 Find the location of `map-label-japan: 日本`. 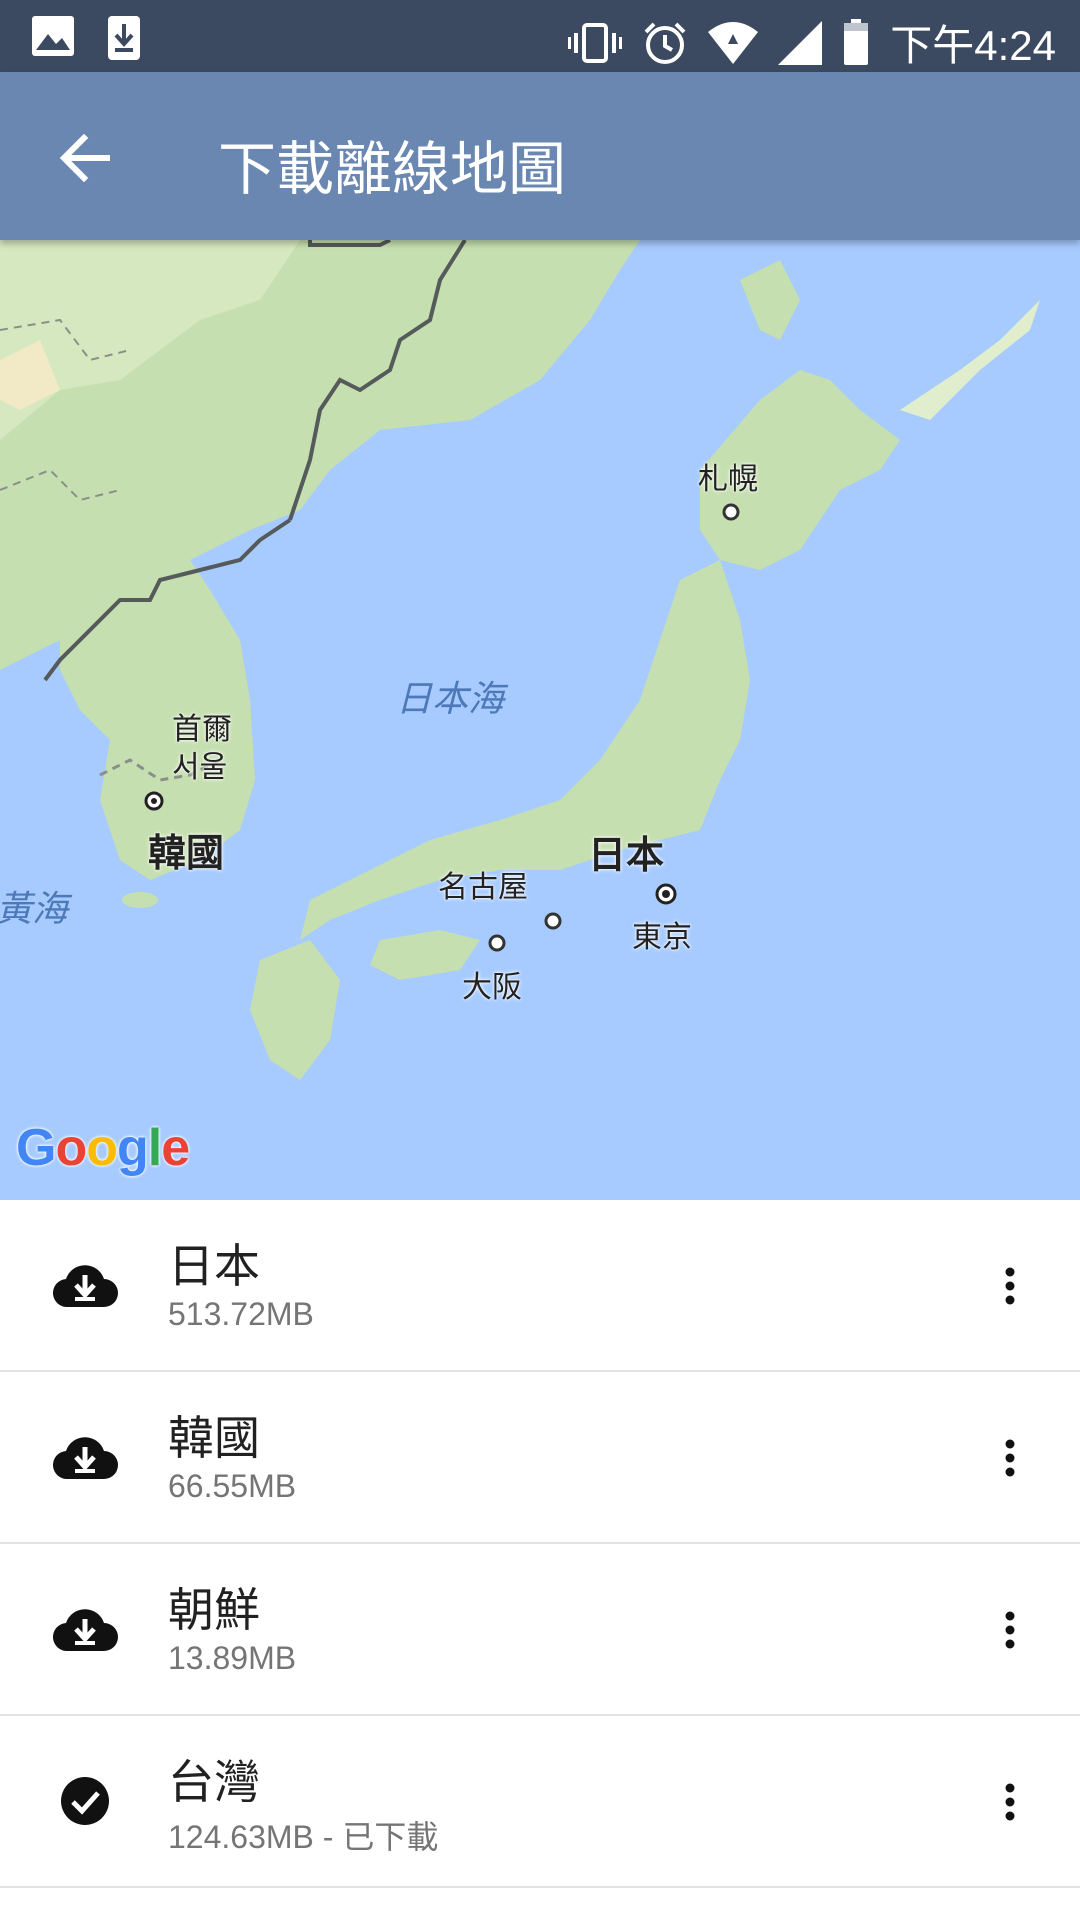

map-label-japan: 日本 is located at coordinates (626, 855).